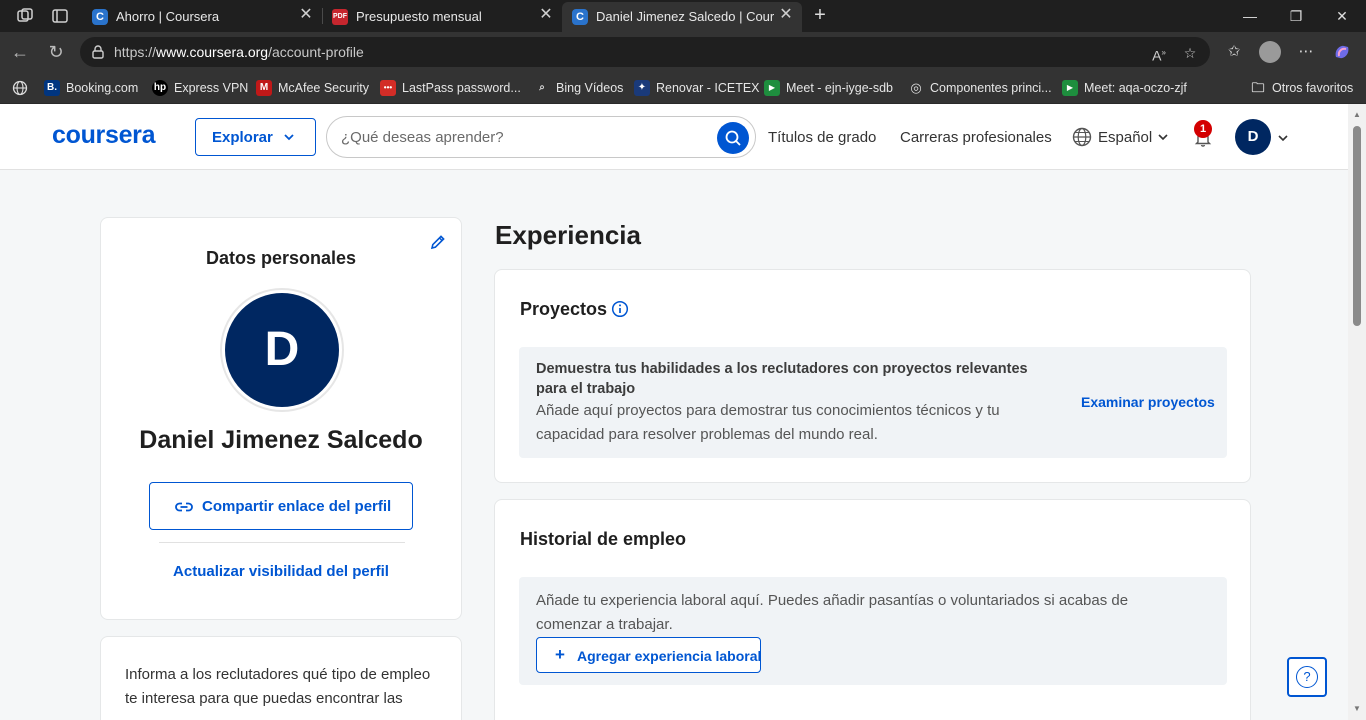  Describe the element at coordinates (1159, 54) in the screenshot. I see `read-aloud-icon: A»` at that location.